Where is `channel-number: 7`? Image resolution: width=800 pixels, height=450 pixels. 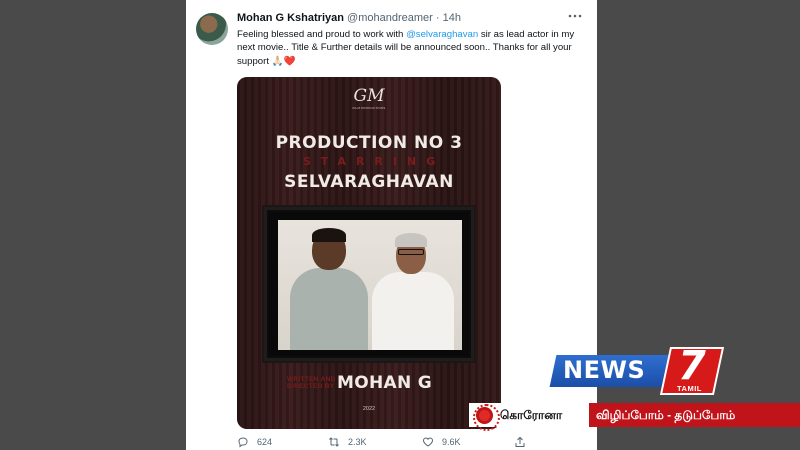
channel-number: 7 is located at coordinates (692, 366).